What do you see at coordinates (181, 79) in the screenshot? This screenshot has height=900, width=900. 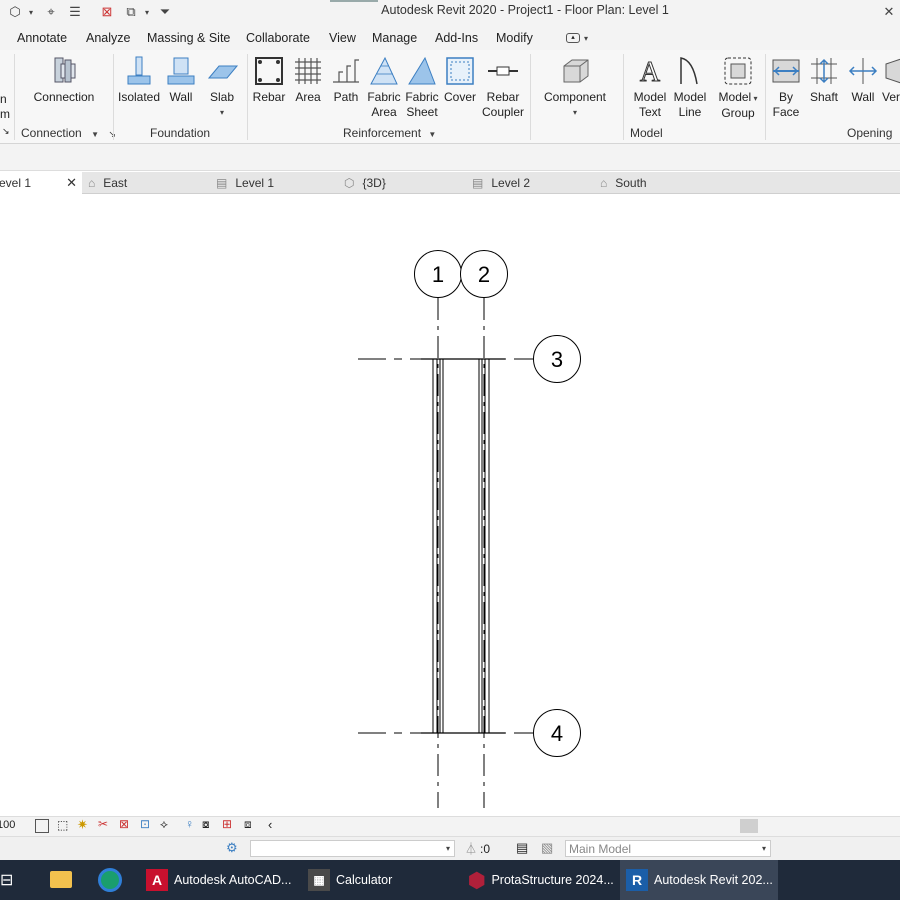 I see `wall-foundation-button: Wall` at bounding box center [181, 79].